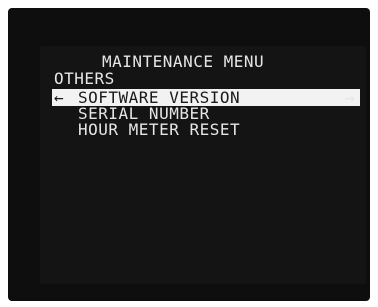 This screenshot has width=378, height=307. I want to click on menu-item-hour-meter-reset: HOUR METER RESET, so click(206, 130).